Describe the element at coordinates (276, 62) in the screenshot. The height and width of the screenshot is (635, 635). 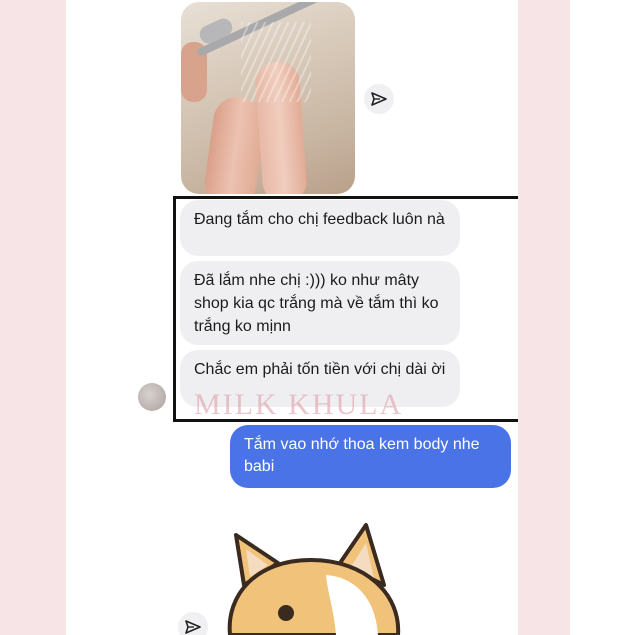
I see `photo-water-spray` at that location.